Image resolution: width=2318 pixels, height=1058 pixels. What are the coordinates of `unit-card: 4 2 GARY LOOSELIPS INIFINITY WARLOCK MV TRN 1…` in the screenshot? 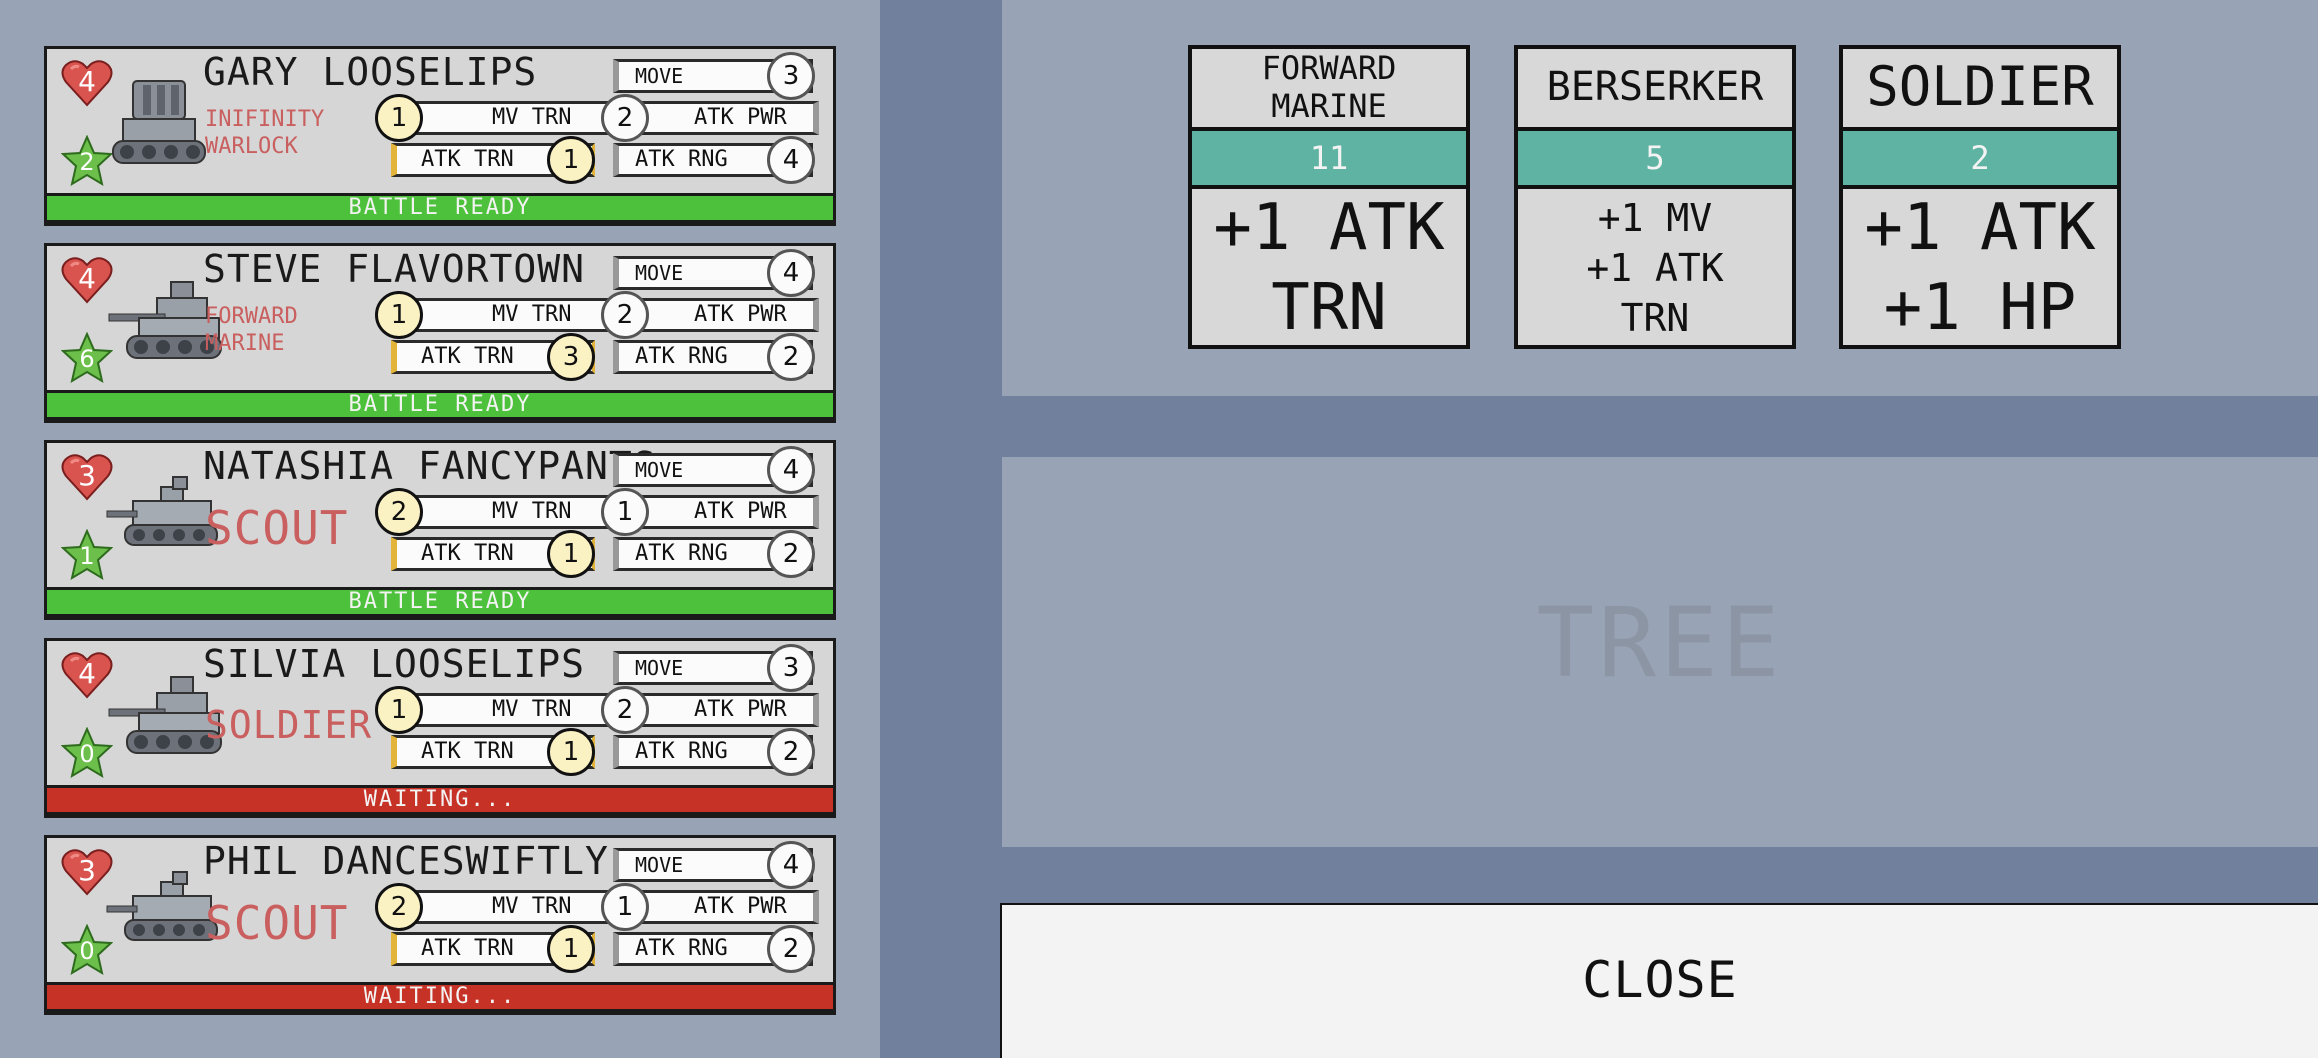 It's located at (440, 136).